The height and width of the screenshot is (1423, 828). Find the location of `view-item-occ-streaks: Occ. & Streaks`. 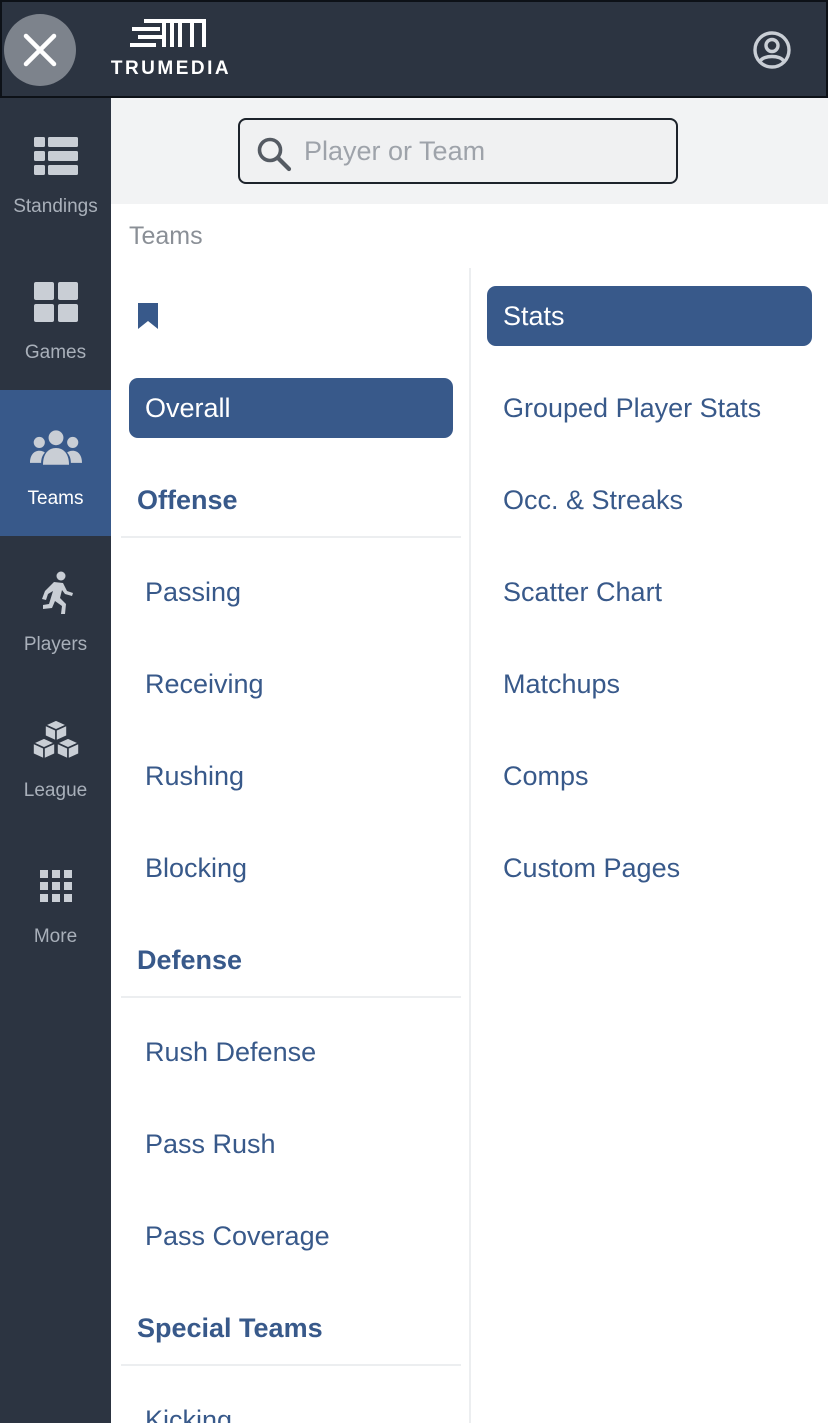

view-item-occ-streaks: Occ. & Streaks is located at coordinates (649, 500).